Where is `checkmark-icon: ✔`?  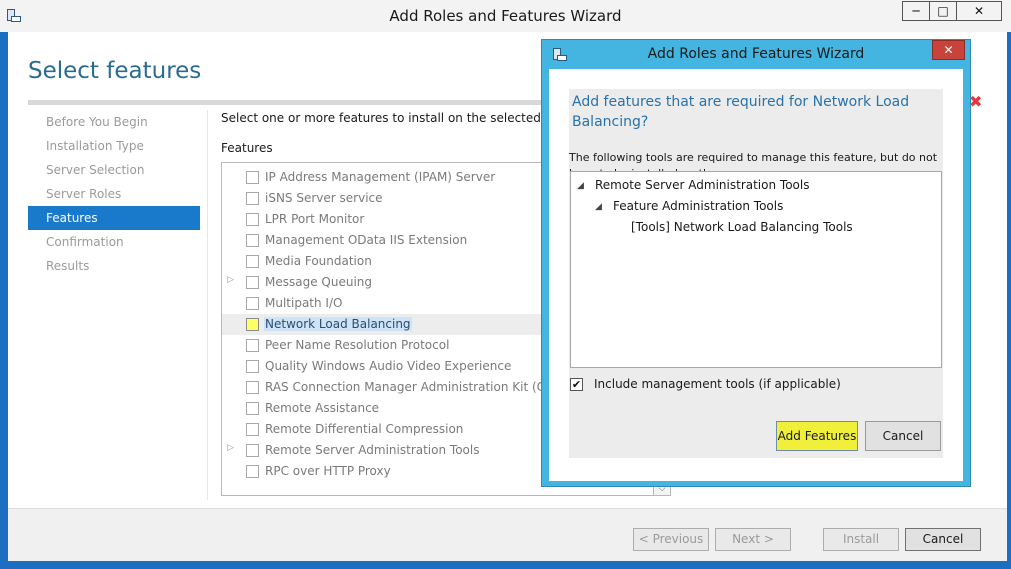
checkmark-icon: ✔ is located at coordinates (576, 384).